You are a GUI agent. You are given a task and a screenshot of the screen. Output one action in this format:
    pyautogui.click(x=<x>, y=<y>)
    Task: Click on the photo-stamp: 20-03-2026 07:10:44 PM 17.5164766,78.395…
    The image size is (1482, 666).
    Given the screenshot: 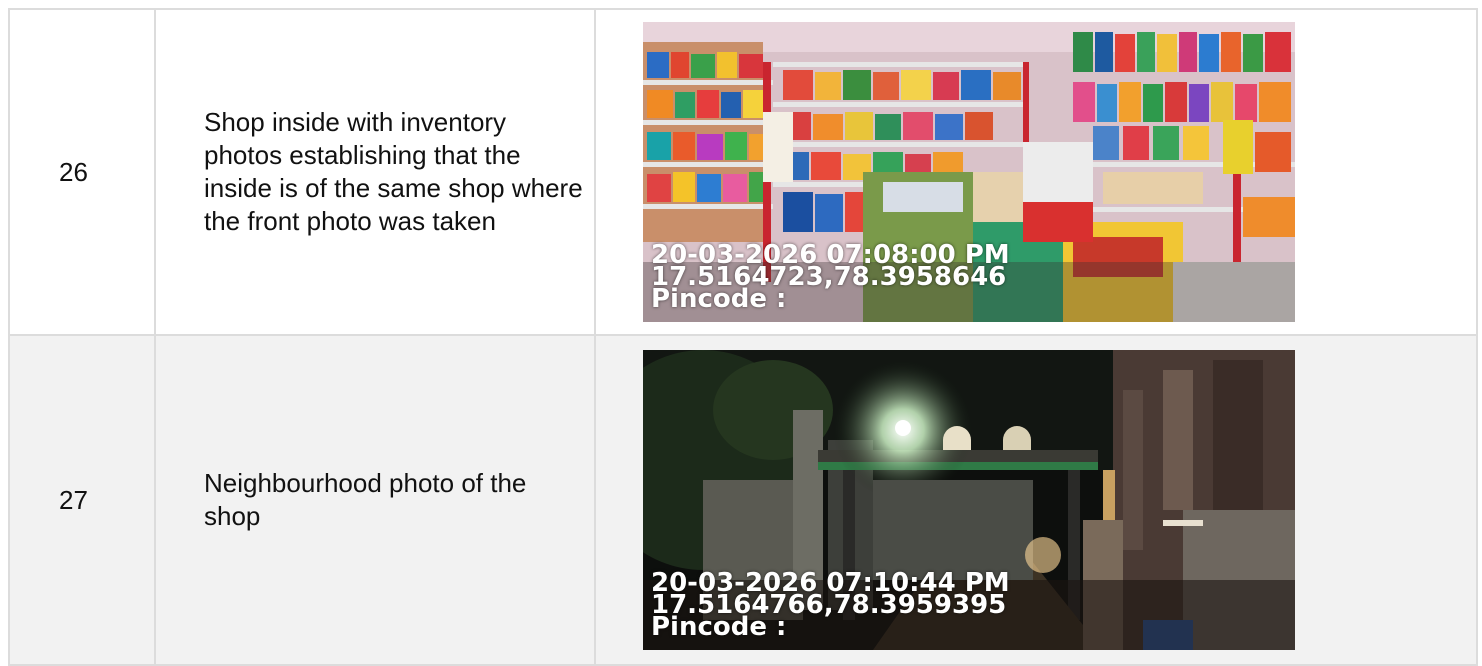 What is the action you would take?
    pyautogui.click(x=830, y=605)
    